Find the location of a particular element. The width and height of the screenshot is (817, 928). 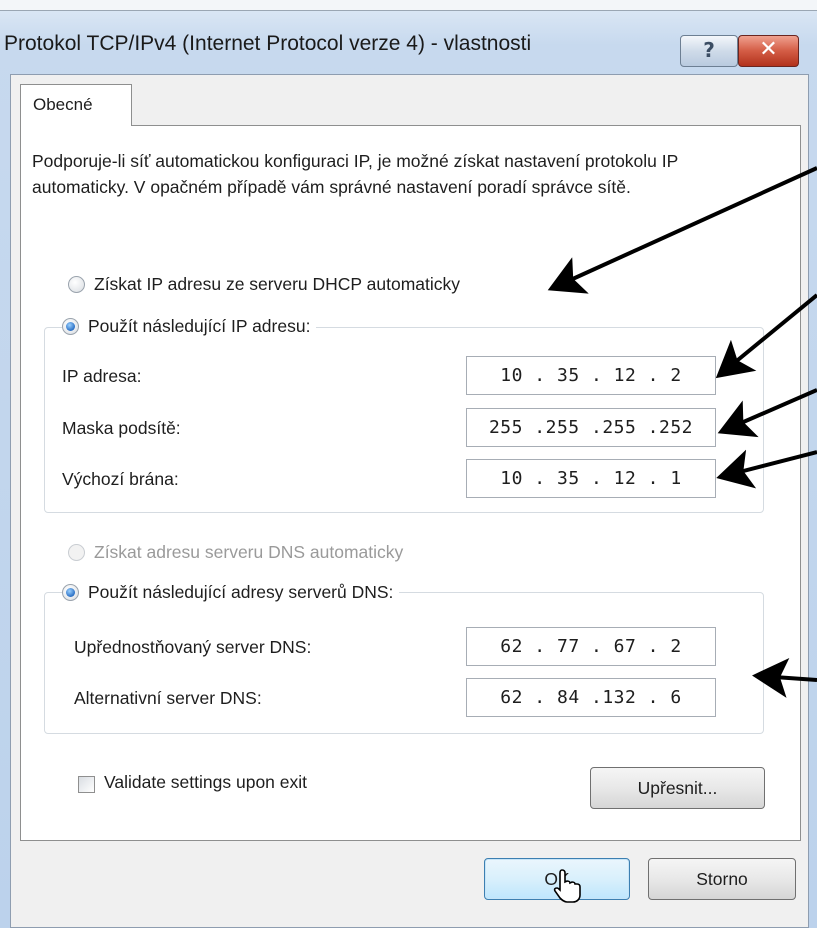

alternate-dns-label: Alternativní server DNS: is located at coordinates (168, 698).